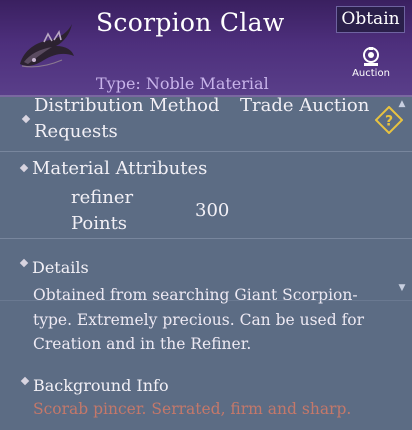 The image size is (412, 430). Describe the element at coordinates (120, 168) in the screenshot. I see `attributes-title: Material Attributes` at that location.